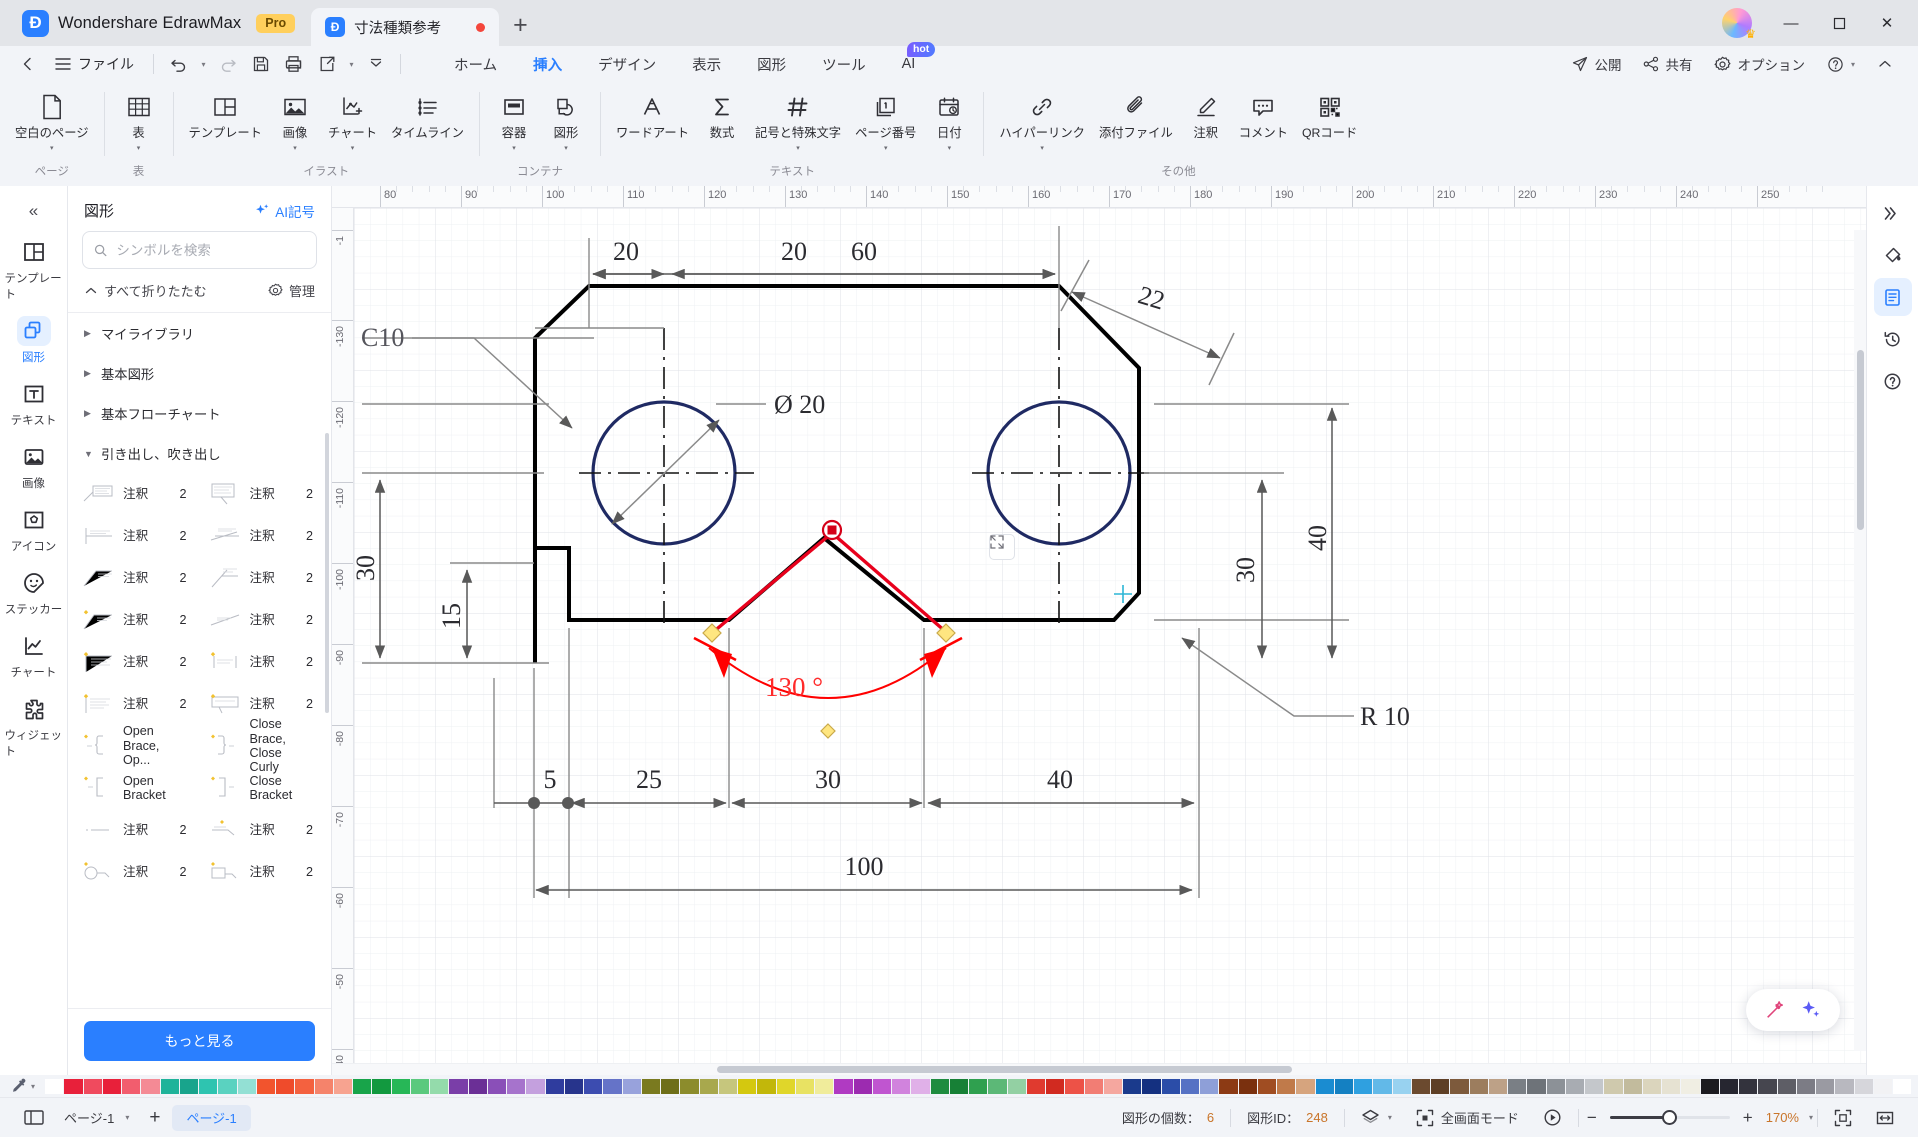 The image size is (1918, 1137). Describe the element at coordinates (351, 64) in the screenshot. I see `export-dropdown-icon: ▾` at that location.